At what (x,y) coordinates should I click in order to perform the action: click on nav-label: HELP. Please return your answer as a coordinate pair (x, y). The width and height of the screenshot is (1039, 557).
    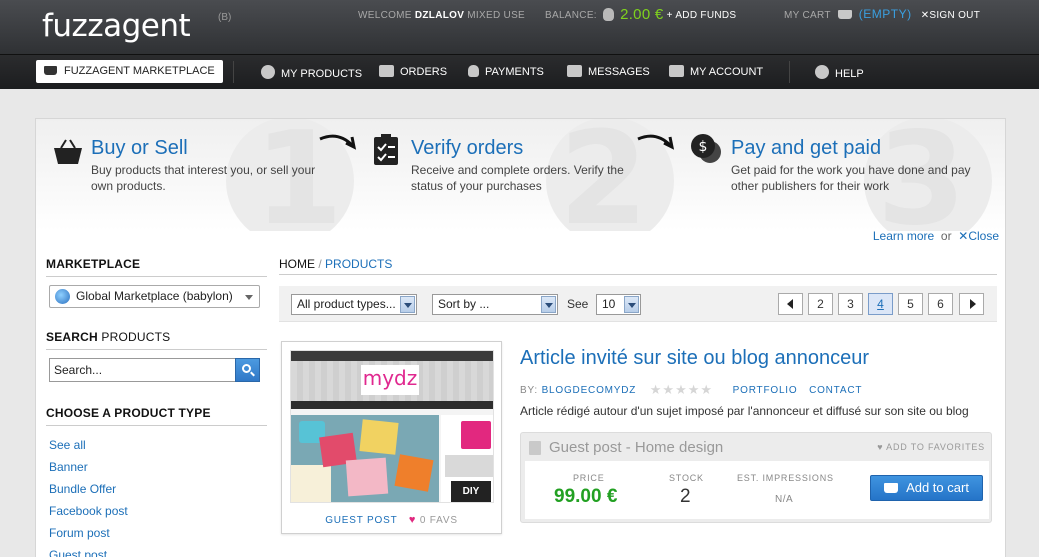
    Looking at the image, I should click on (849, 74).